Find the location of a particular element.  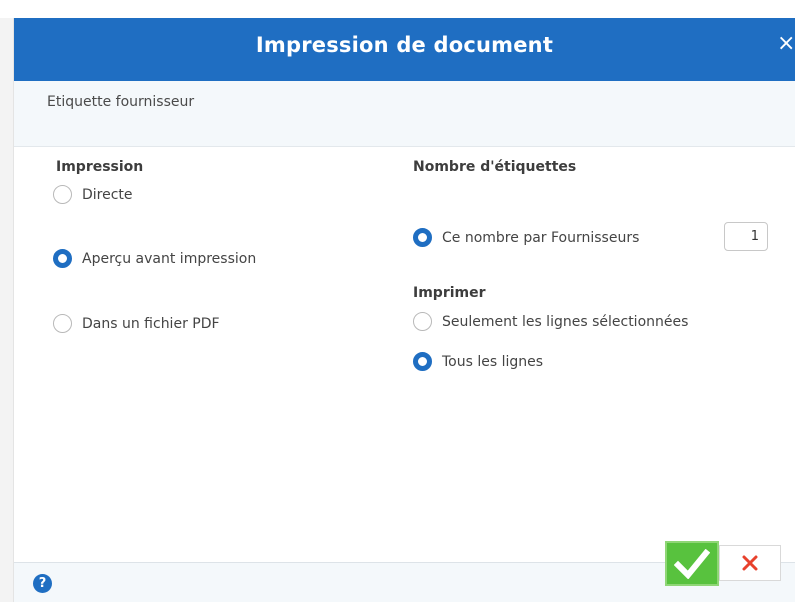

checkmark-icon is located at coordinates (692, 563).